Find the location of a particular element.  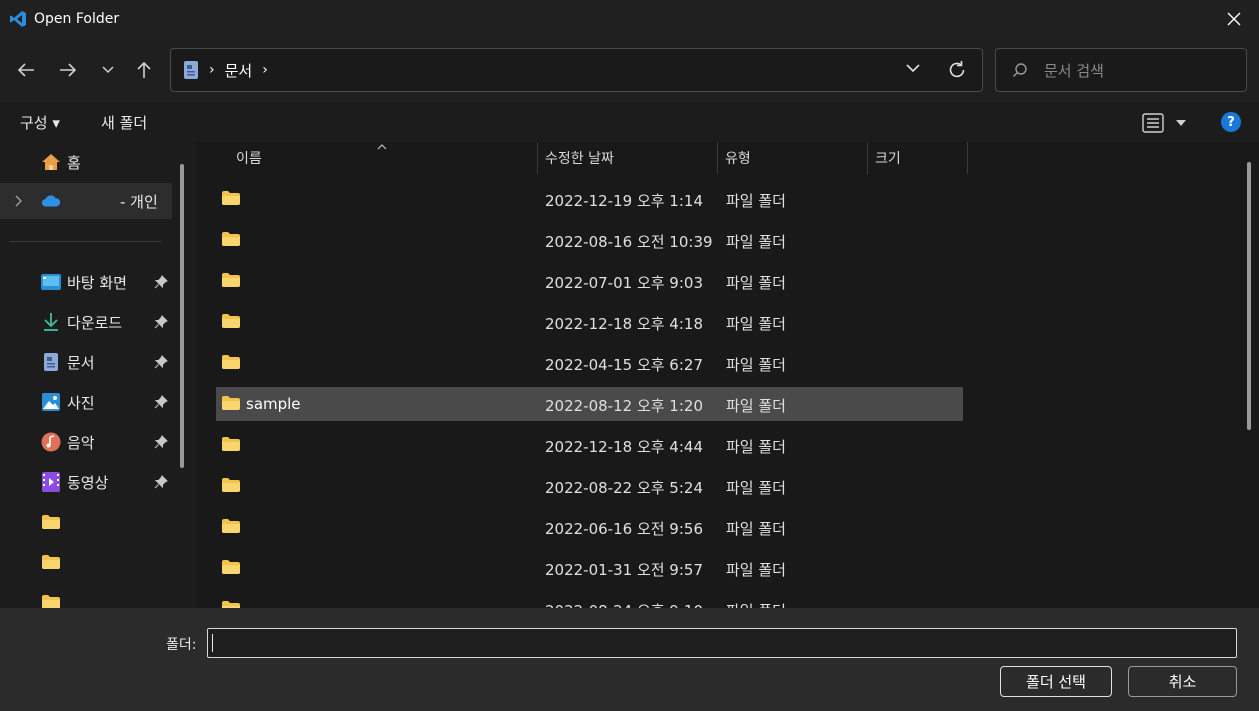

file-date: 2022-08-22 오후 5:24 is located at coordinates (624, 488).